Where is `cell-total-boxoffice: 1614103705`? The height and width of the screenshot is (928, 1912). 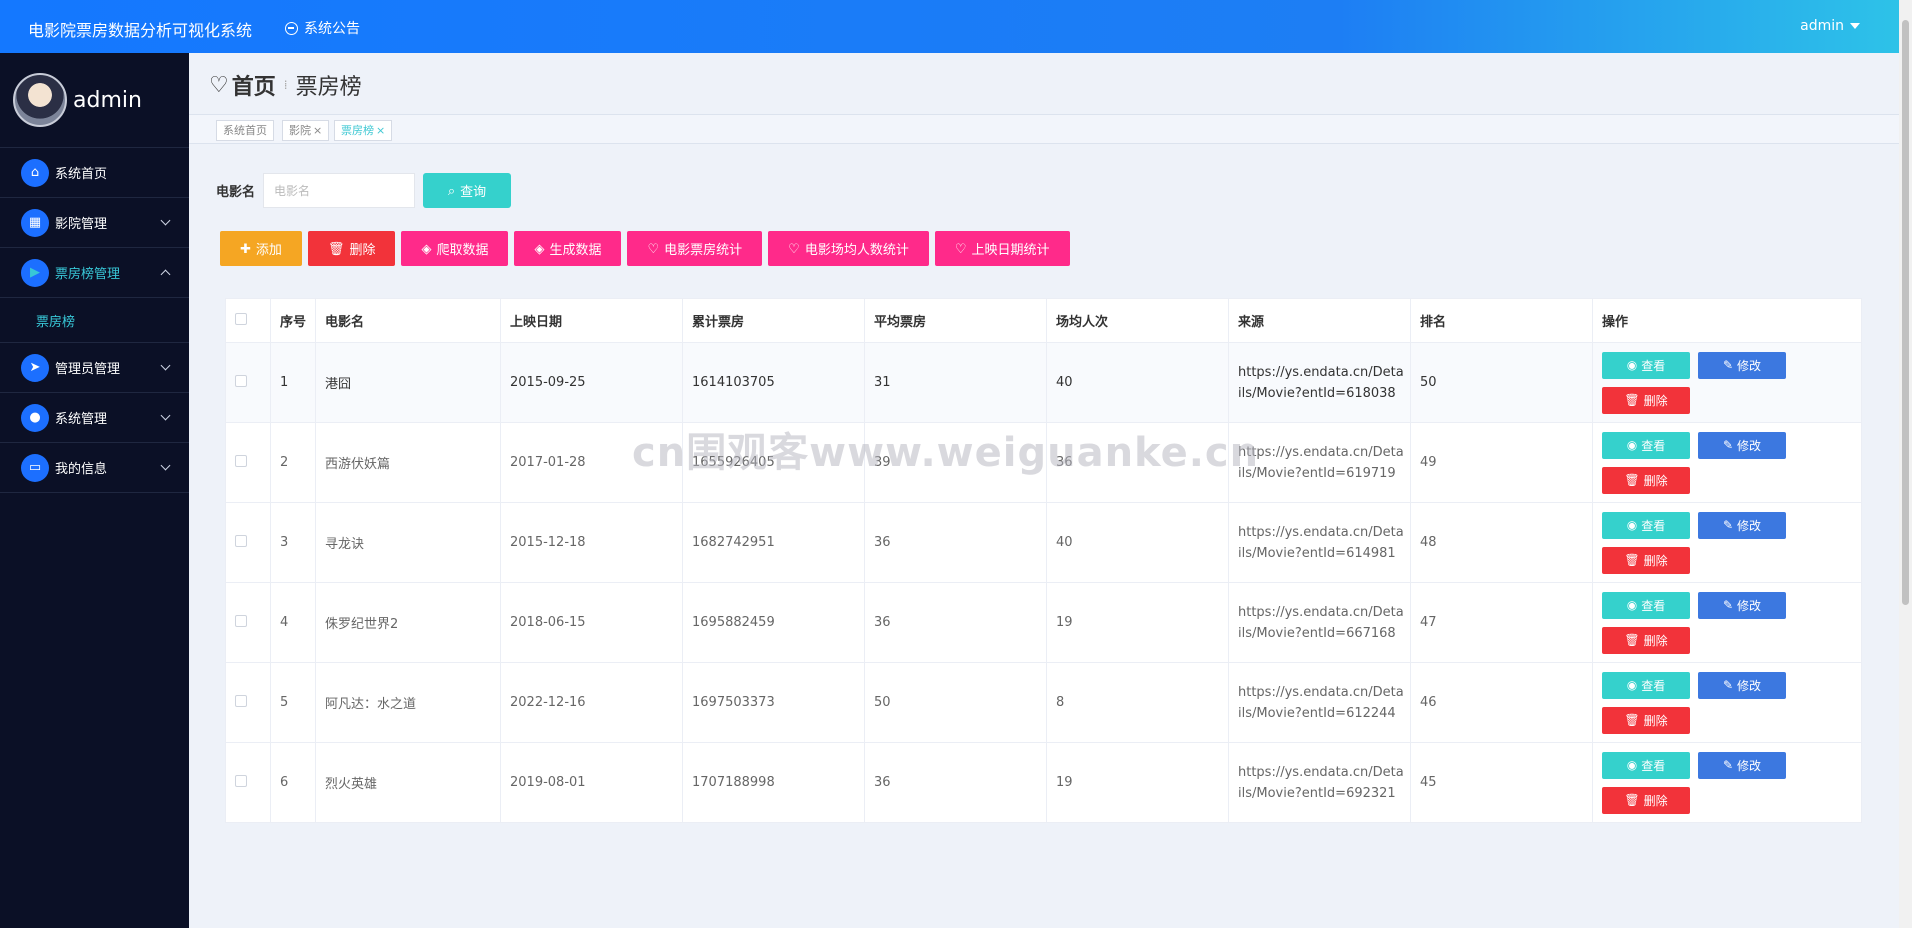 cell-total-boxoffice: 1614103705 is located at coordinates (773, 382).